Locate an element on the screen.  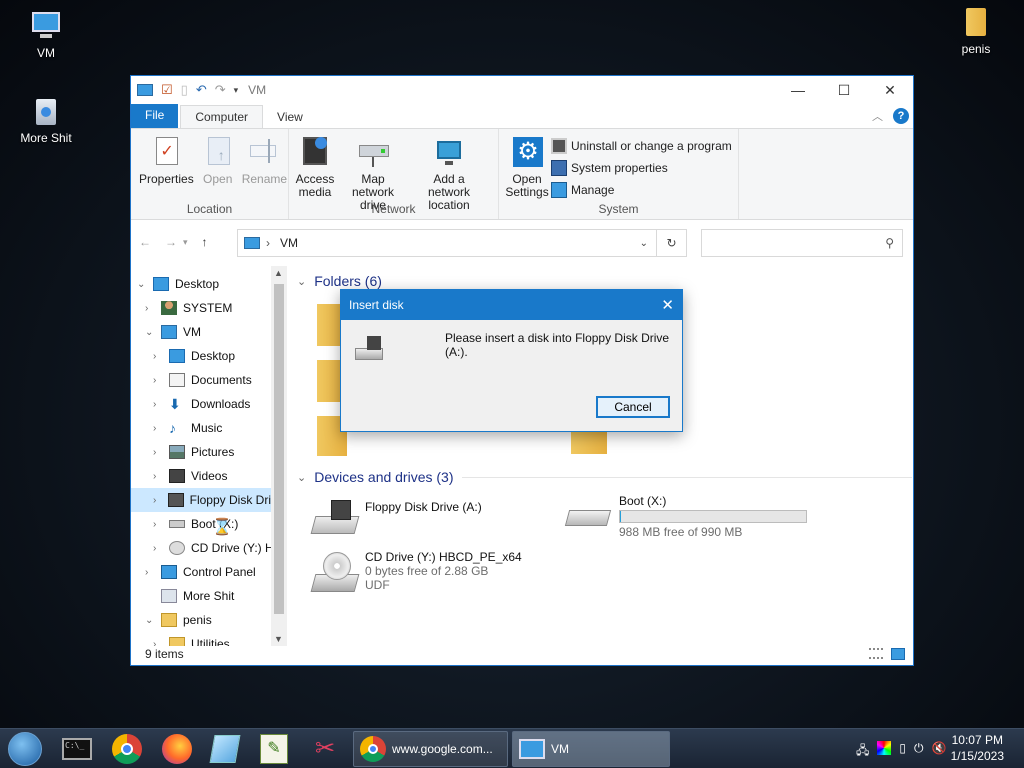
uninstall-program-button: Uninstall or change a program is located at coordinates (641, 146).